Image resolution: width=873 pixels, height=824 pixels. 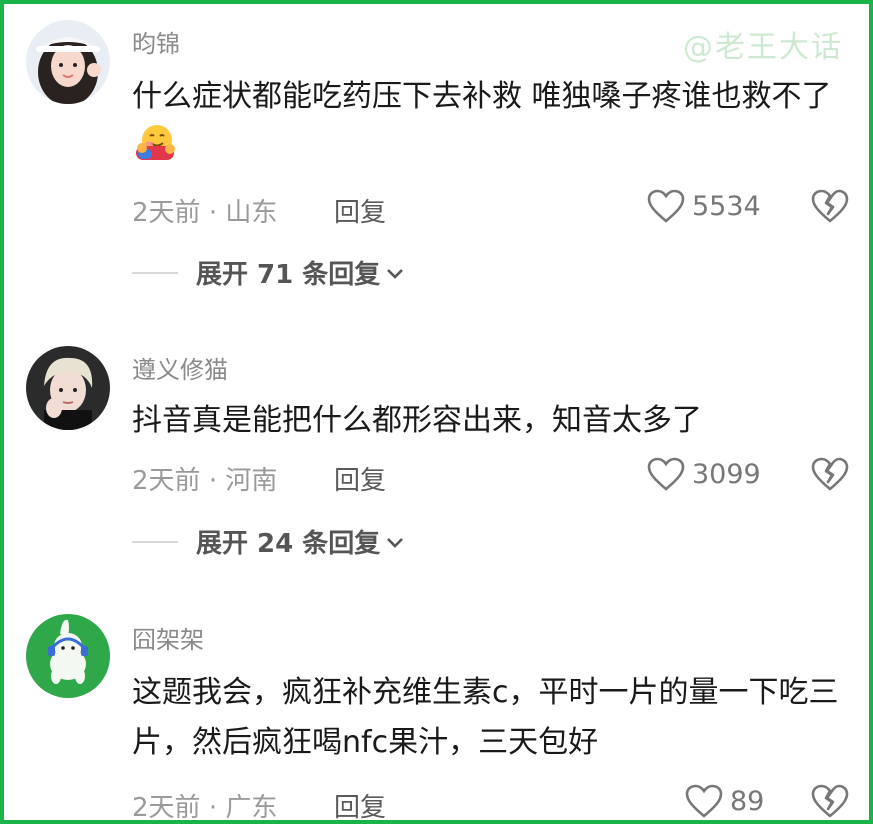 What do you see at coordinates (251, 213) in the screenshot?
I see `comment-location: 山东` at bounding box center [251, 213].